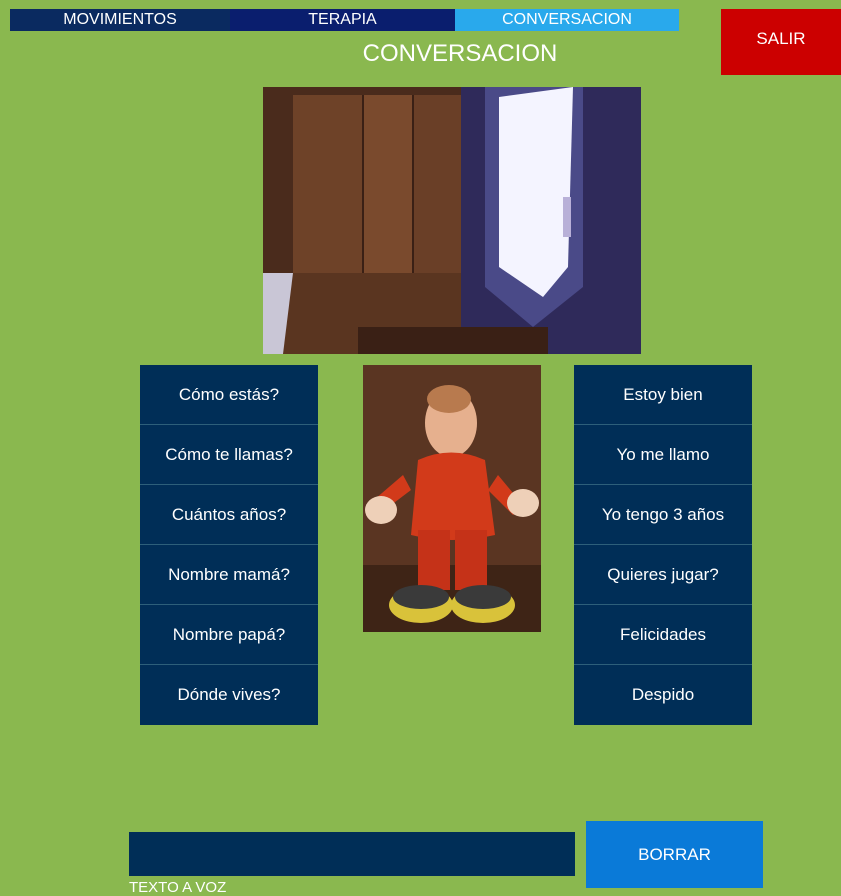  I want to click on clear-button: BORRAR, so click(674, 854).